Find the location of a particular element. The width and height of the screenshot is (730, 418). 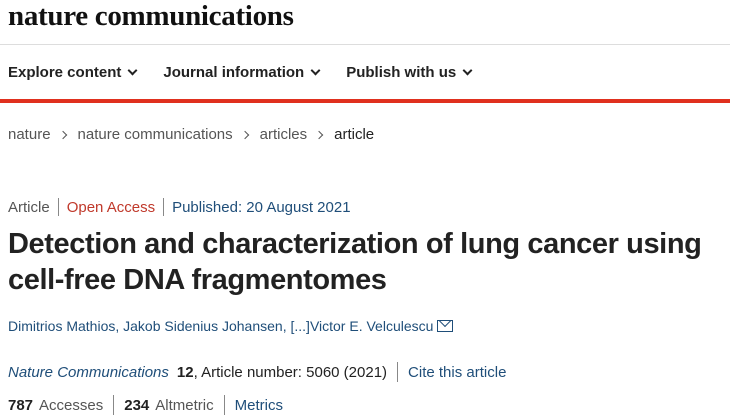

journal-volume: 12 is located at coordinates (185, 372).